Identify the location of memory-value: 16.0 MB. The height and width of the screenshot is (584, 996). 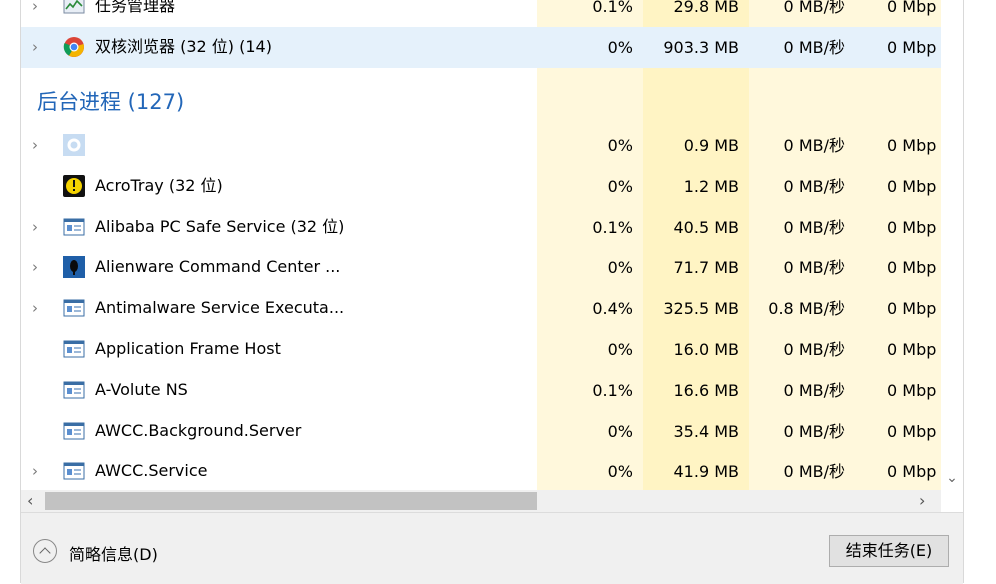
(706, 349).